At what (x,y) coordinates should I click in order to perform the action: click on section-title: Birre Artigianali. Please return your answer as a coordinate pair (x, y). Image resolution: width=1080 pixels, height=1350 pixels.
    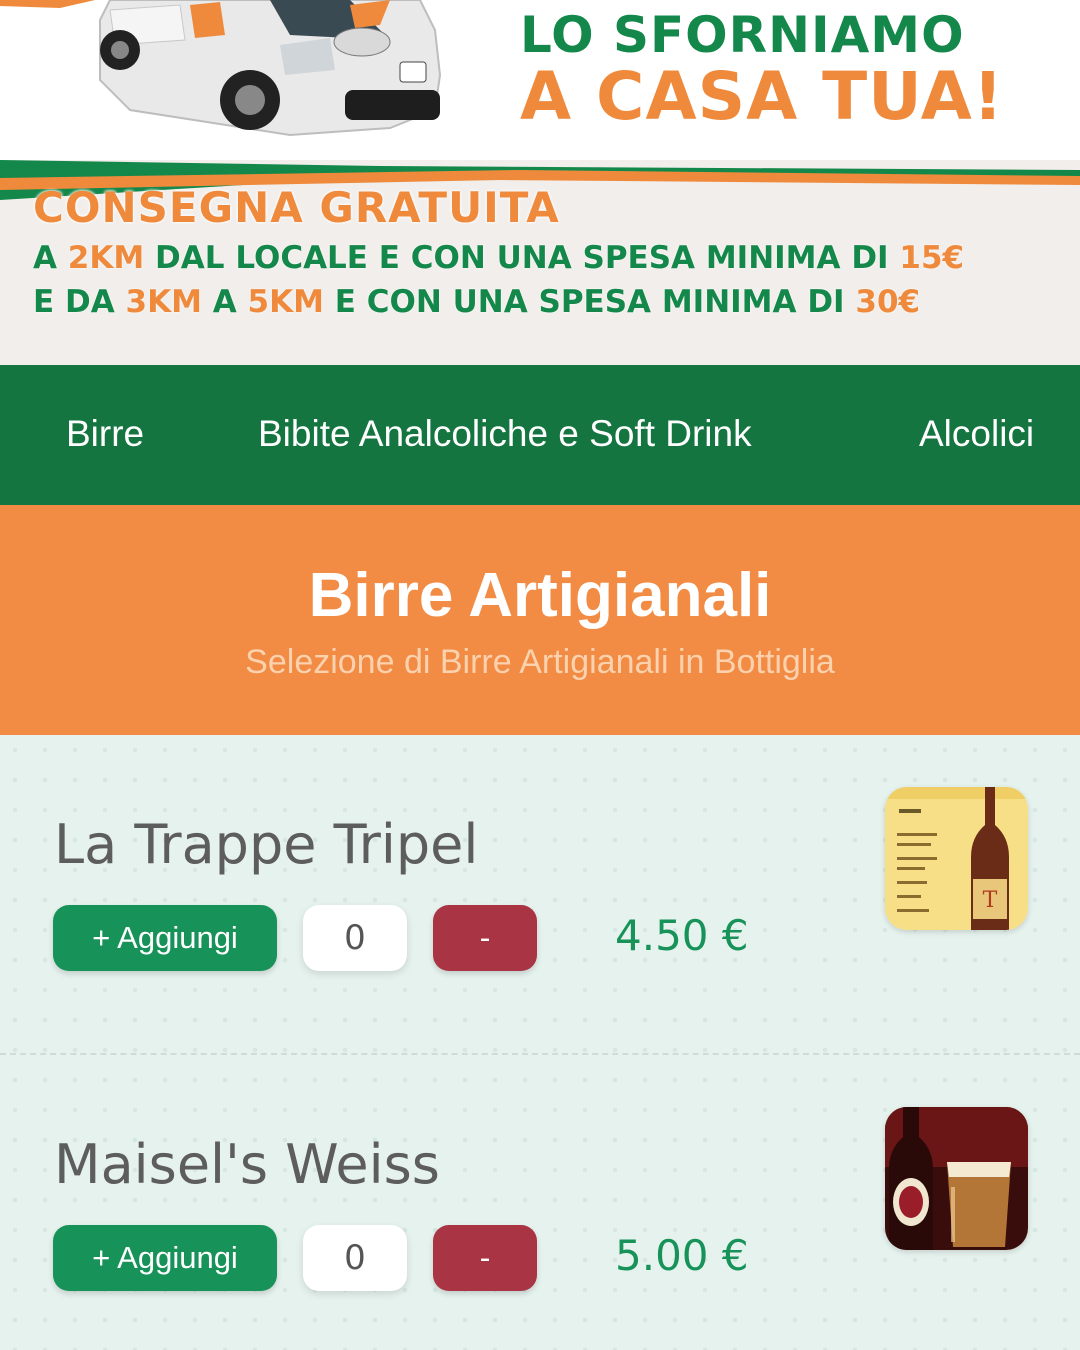
    Looking at the image, I should click on (540, 595).